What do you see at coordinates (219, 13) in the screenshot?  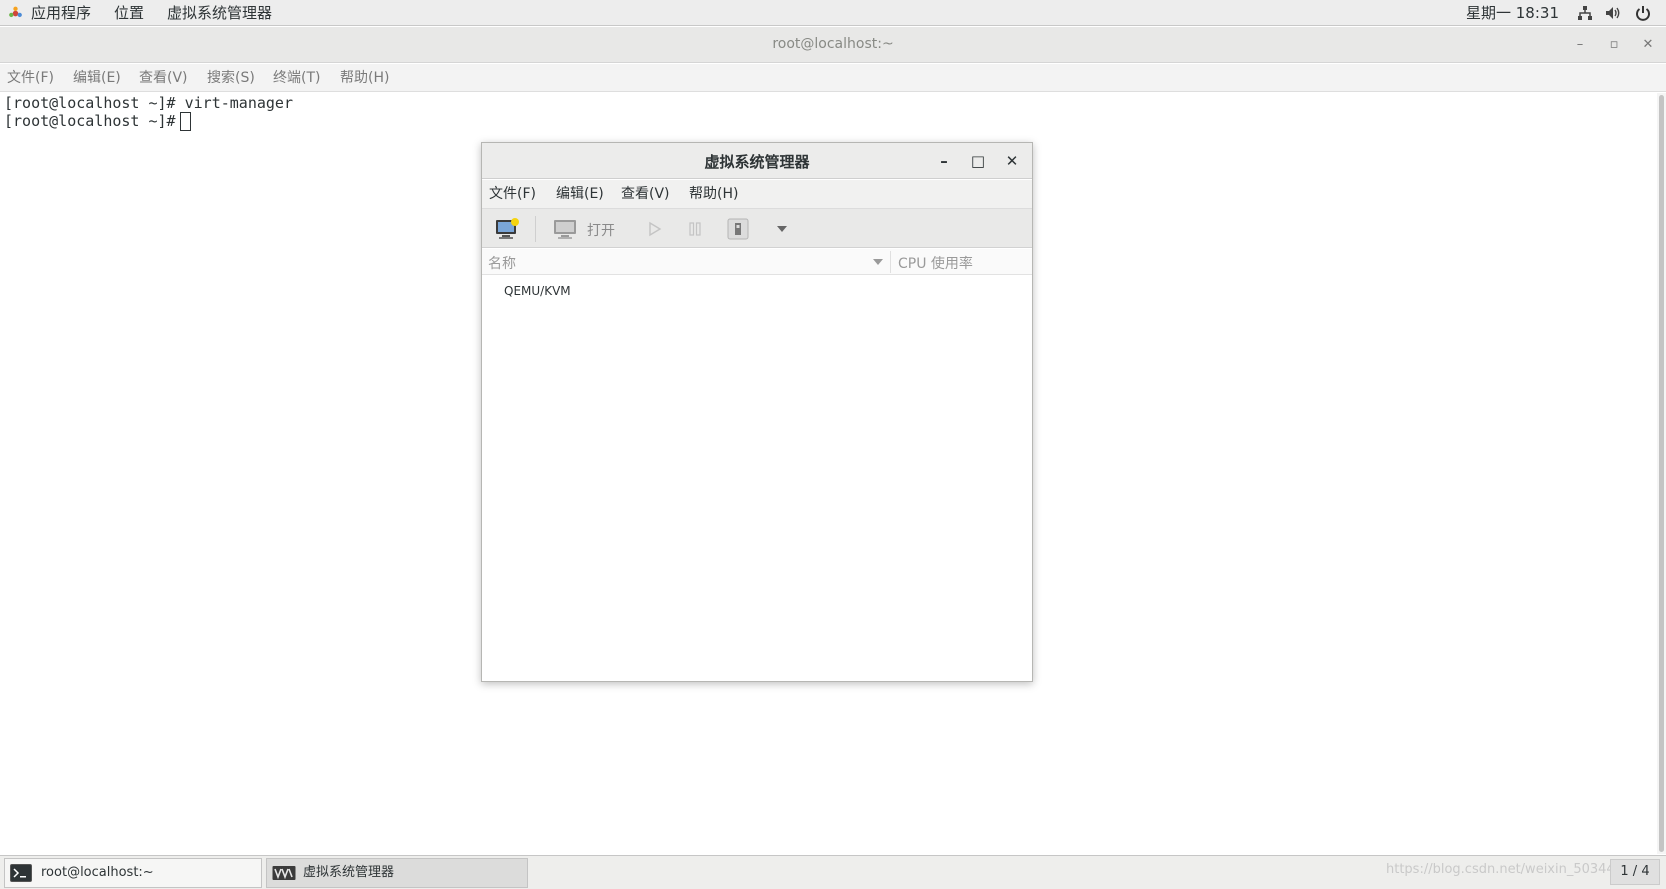 I see `active-app-menu: 虚拟系统管理器` at bounding box center [219, 13].